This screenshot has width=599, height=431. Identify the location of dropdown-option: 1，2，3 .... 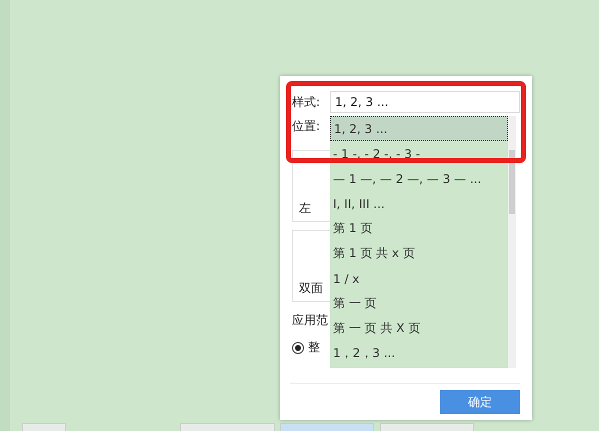
(419, 353).